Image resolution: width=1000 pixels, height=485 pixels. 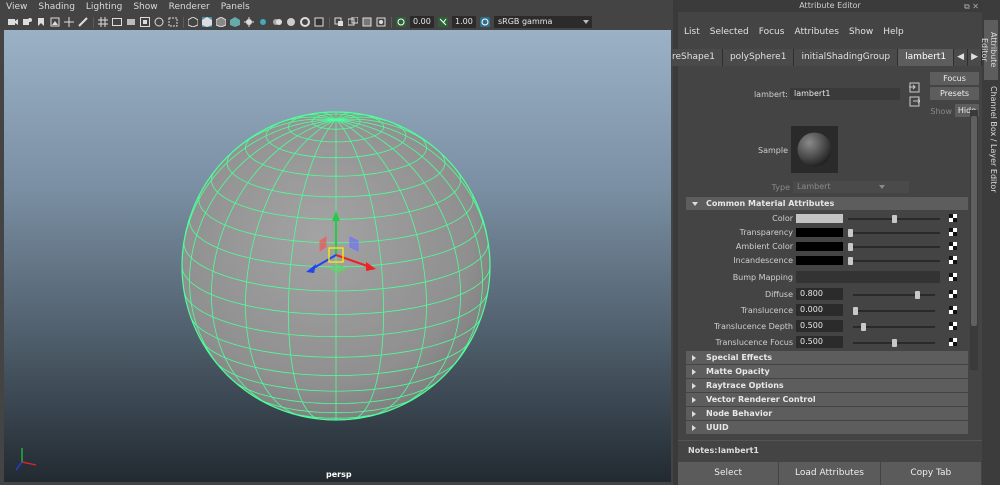 What do you see at coordinates (846, 57) in the screenshot?
I see `tab-initialshadinggroup: initialShadingGroup` at bounding box center [846, 57].